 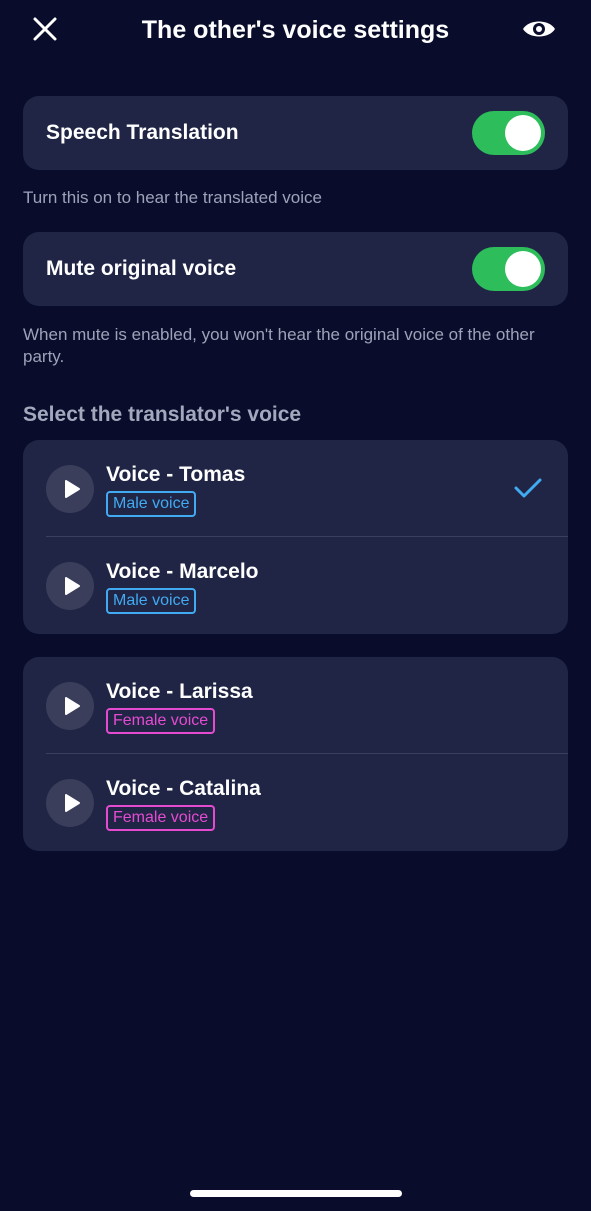 I want to click on speech-translation-label: Speech Translation, so click(x=142, y=132).